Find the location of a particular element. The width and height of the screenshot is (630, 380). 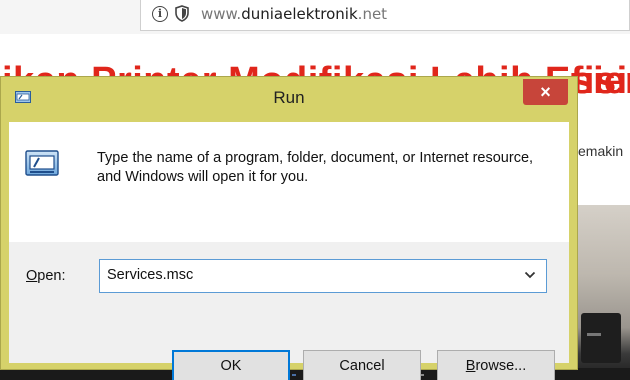

address-bar: i www.duniaelektronik.net is located at coordinates (385, 15).